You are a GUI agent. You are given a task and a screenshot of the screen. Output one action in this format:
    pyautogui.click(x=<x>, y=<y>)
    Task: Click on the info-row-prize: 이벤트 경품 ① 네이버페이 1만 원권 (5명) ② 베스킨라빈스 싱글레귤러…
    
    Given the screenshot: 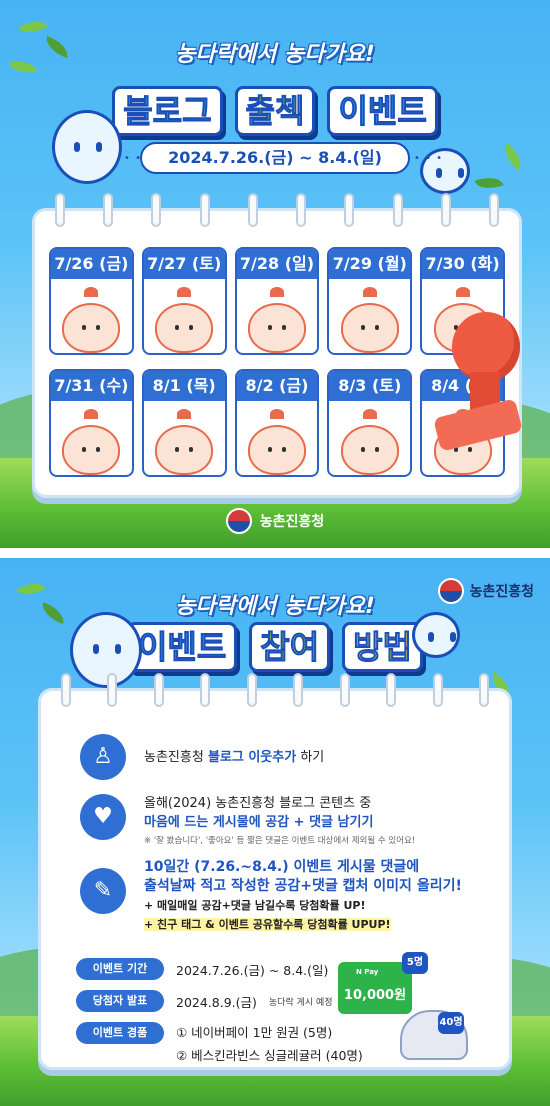 What is the action you would take?
    pyautogui.click(x=219, y=1043)
    